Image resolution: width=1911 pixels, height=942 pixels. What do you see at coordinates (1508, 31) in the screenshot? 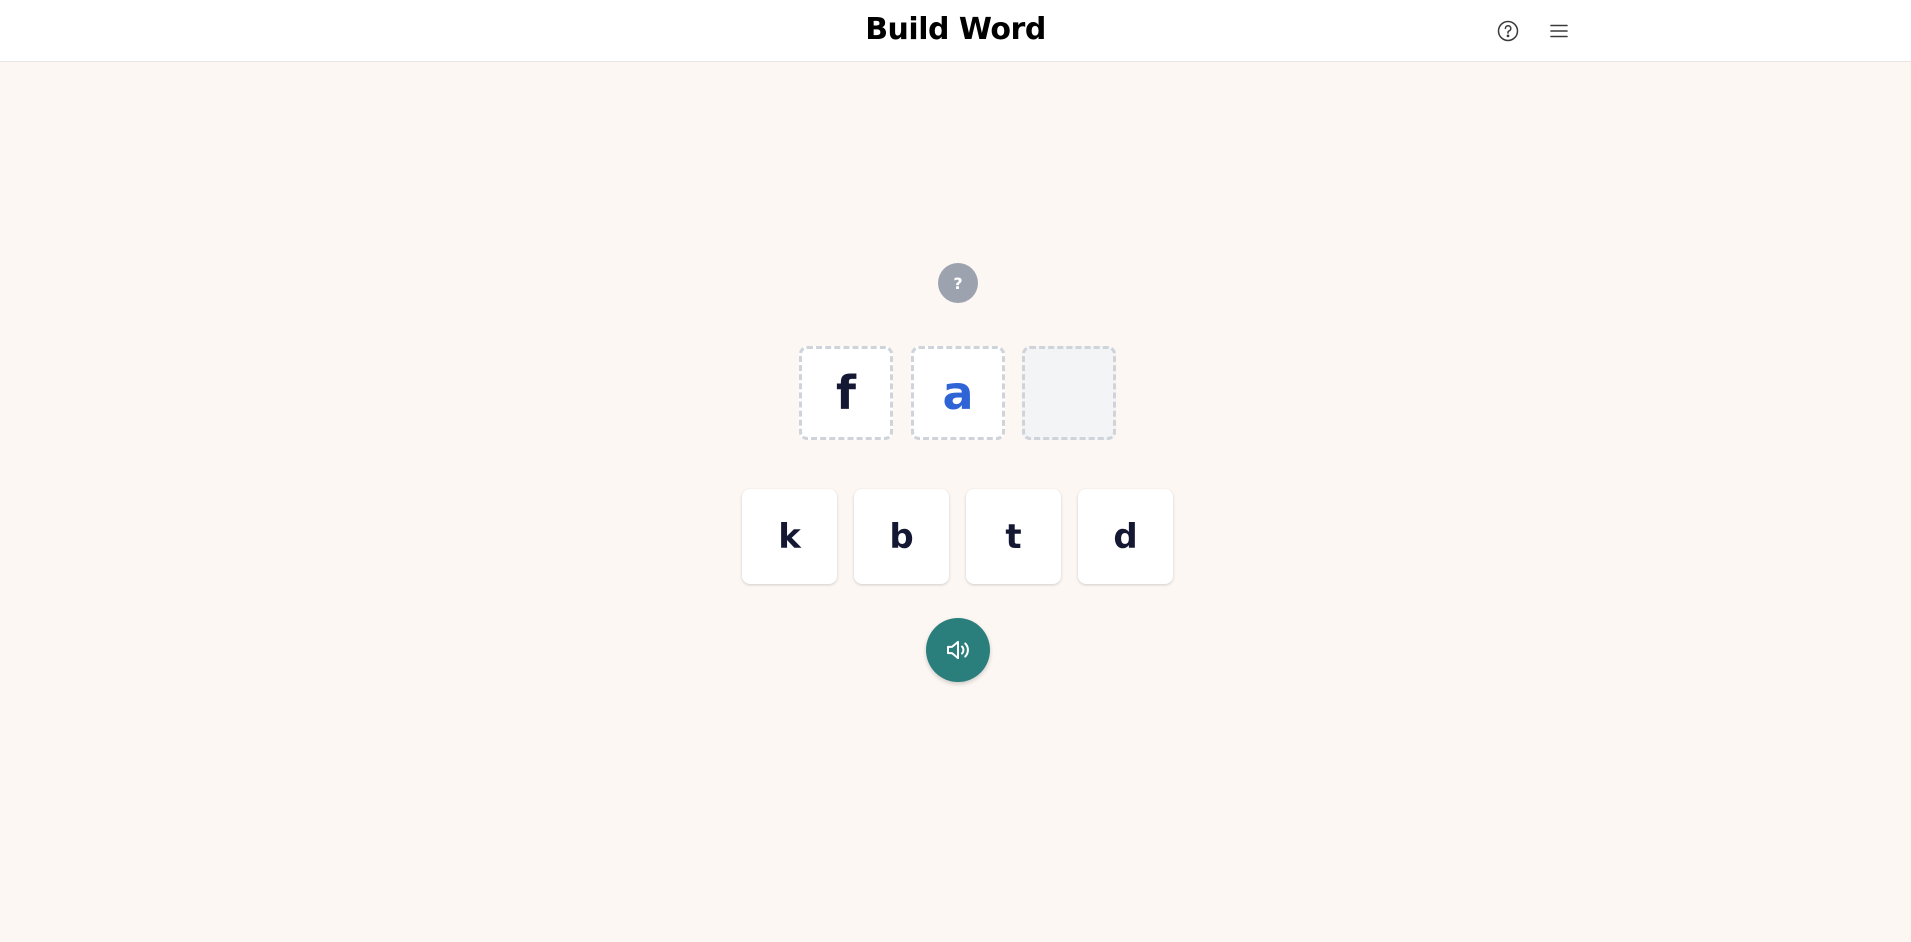
I see `help-icon` at bounding box center [1508, 31].